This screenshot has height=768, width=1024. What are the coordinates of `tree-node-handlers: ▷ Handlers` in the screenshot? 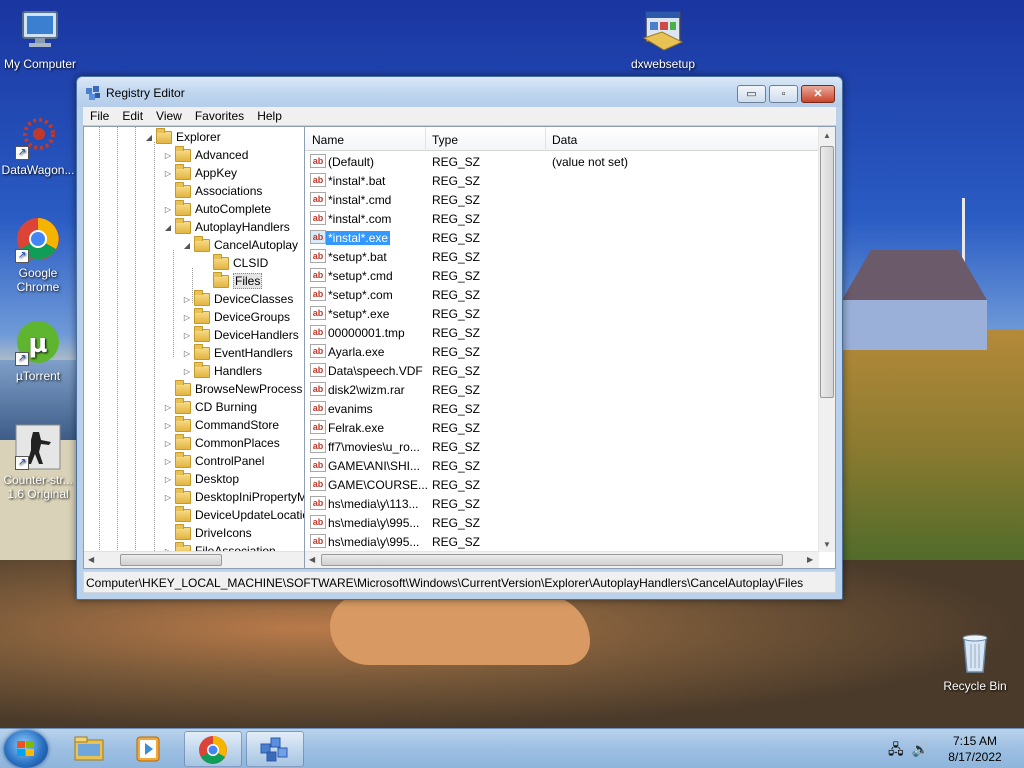 It's located at (222, 370).